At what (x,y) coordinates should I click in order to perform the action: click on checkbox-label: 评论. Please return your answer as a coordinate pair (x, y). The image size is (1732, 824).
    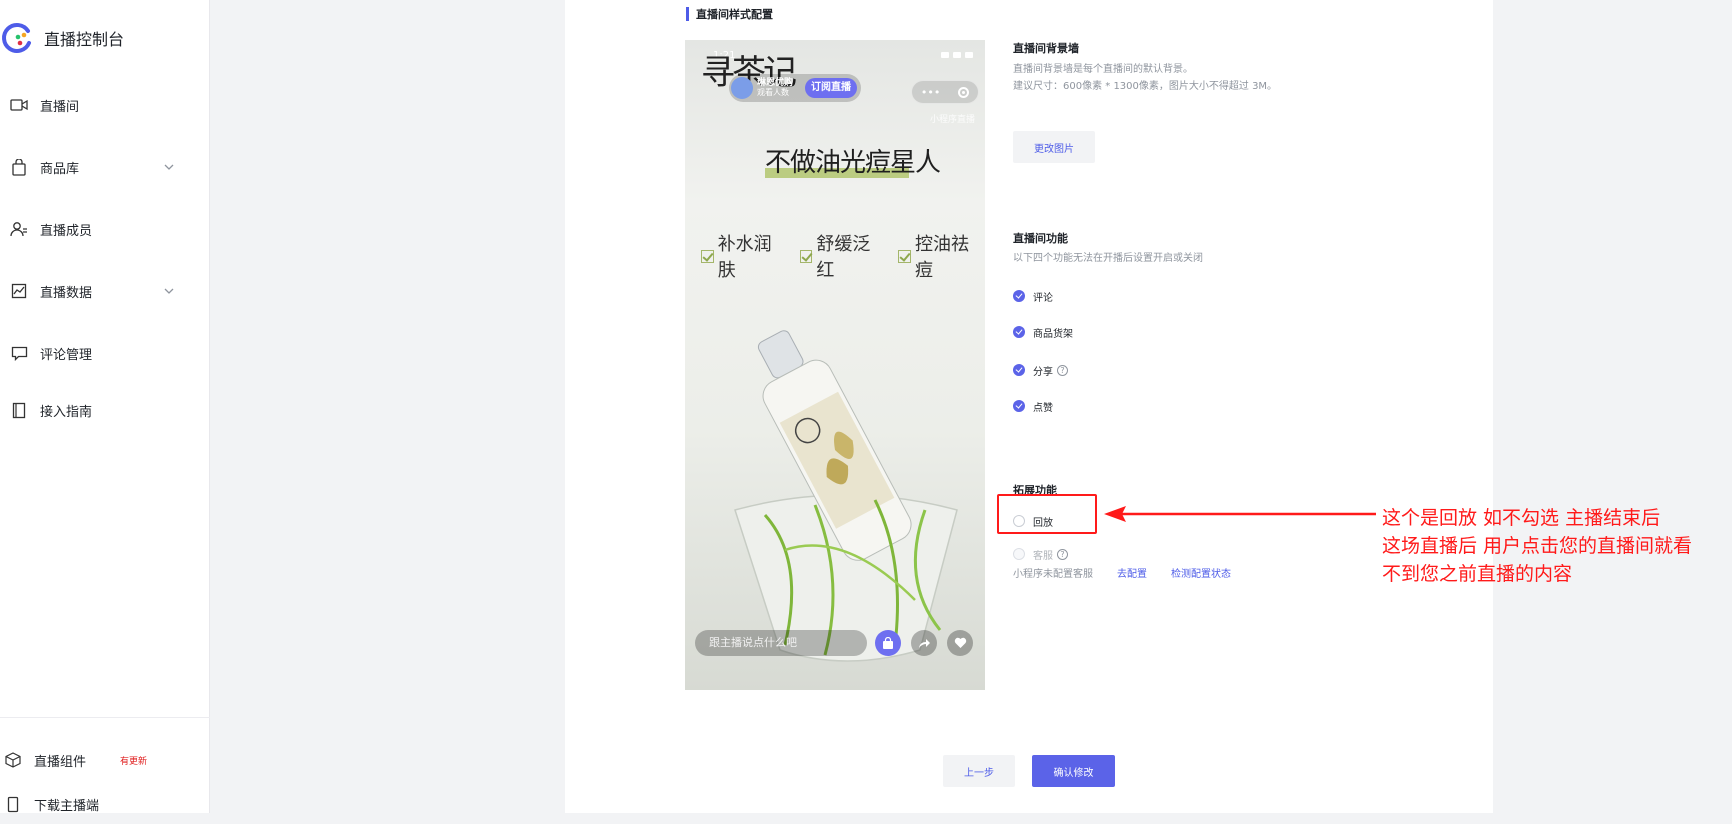
    Looking at the image, I should click on (1043, 298).